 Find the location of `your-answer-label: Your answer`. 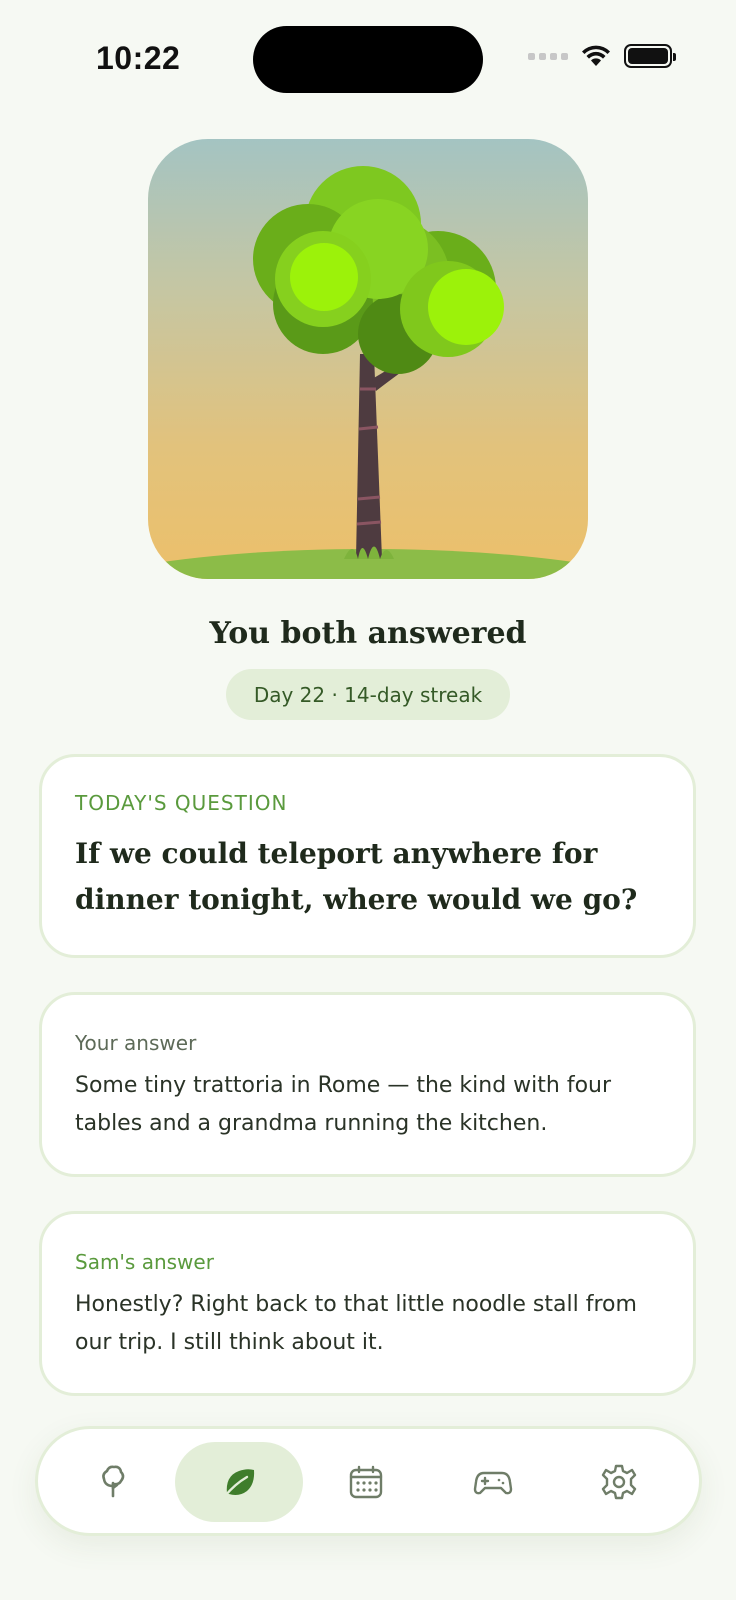

your-answer-label: Your answer is located at coordinates (136, 1043).